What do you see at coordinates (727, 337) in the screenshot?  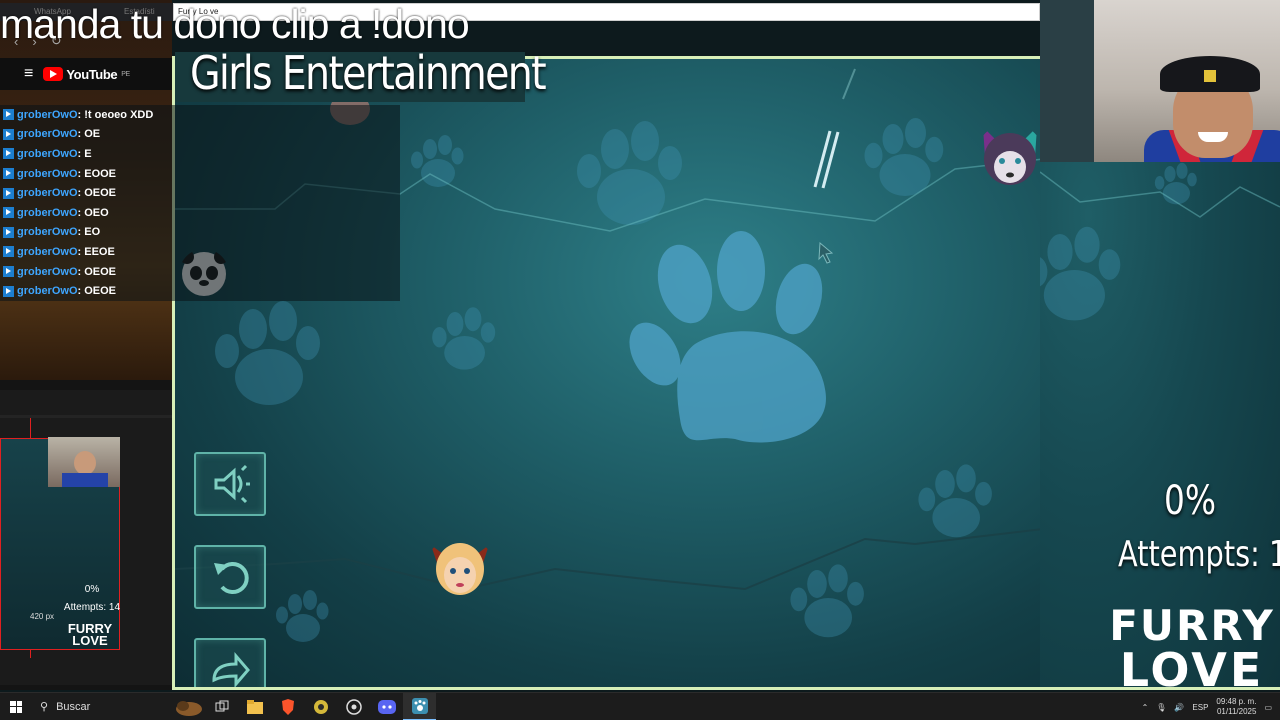 I see `big-paw-print` at bounding box center [727, 337].